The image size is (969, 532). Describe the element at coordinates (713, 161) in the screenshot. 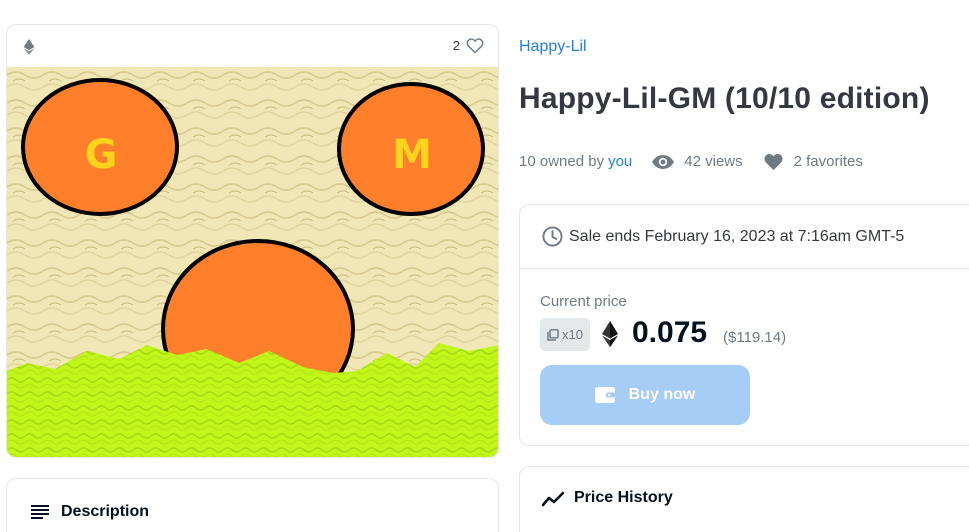

I see `views-count: 42 views` at that location.